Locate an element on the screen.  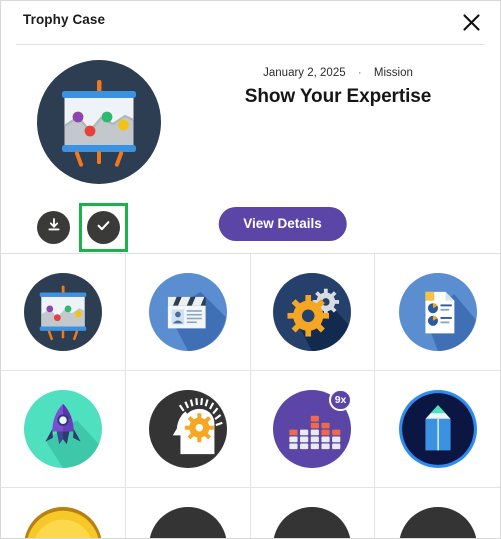
hero-action-buttons is located at coordinates (82, 227).